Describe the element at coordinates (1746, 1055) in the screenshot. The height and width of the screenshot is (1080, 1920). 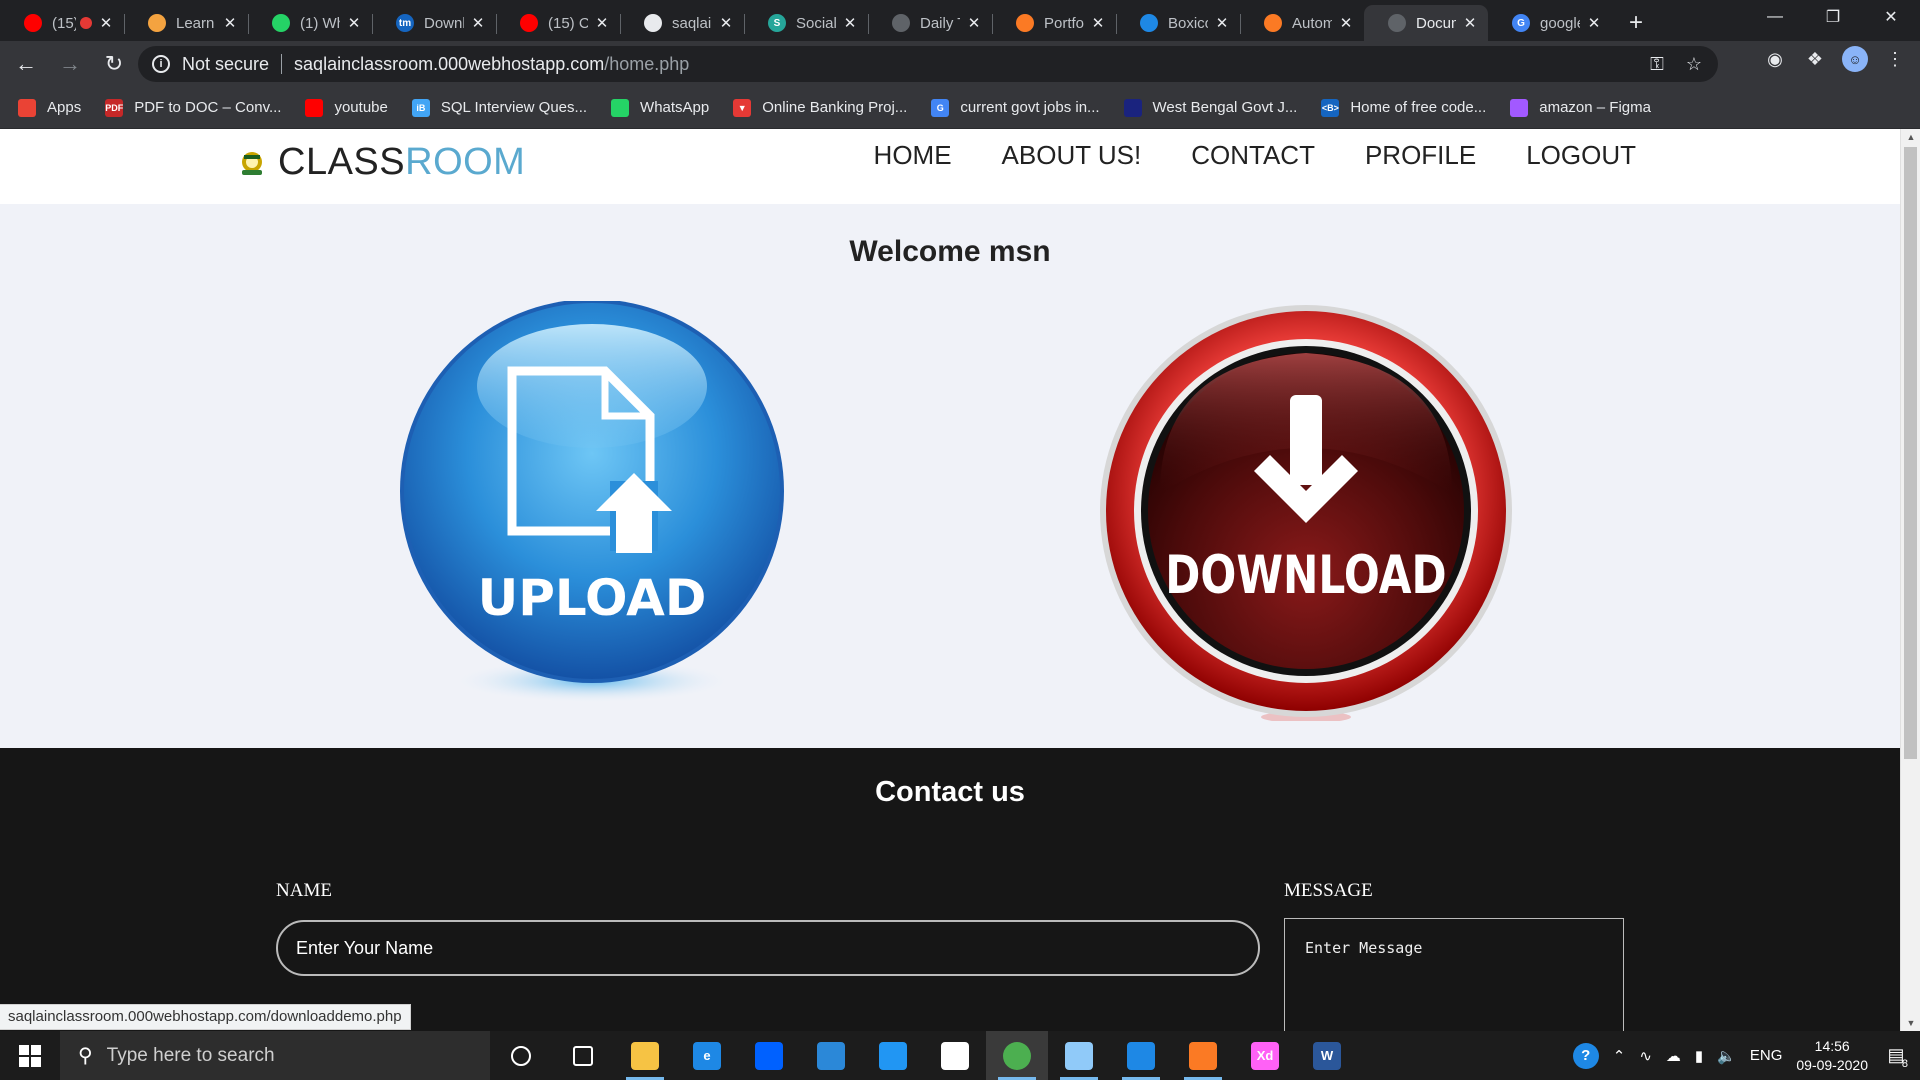
I see `system-tray: ? ⌃ ∿ ☁ ▮ 🔈 ENG 14:56 09-09-2020 ▤ 8` at that location.